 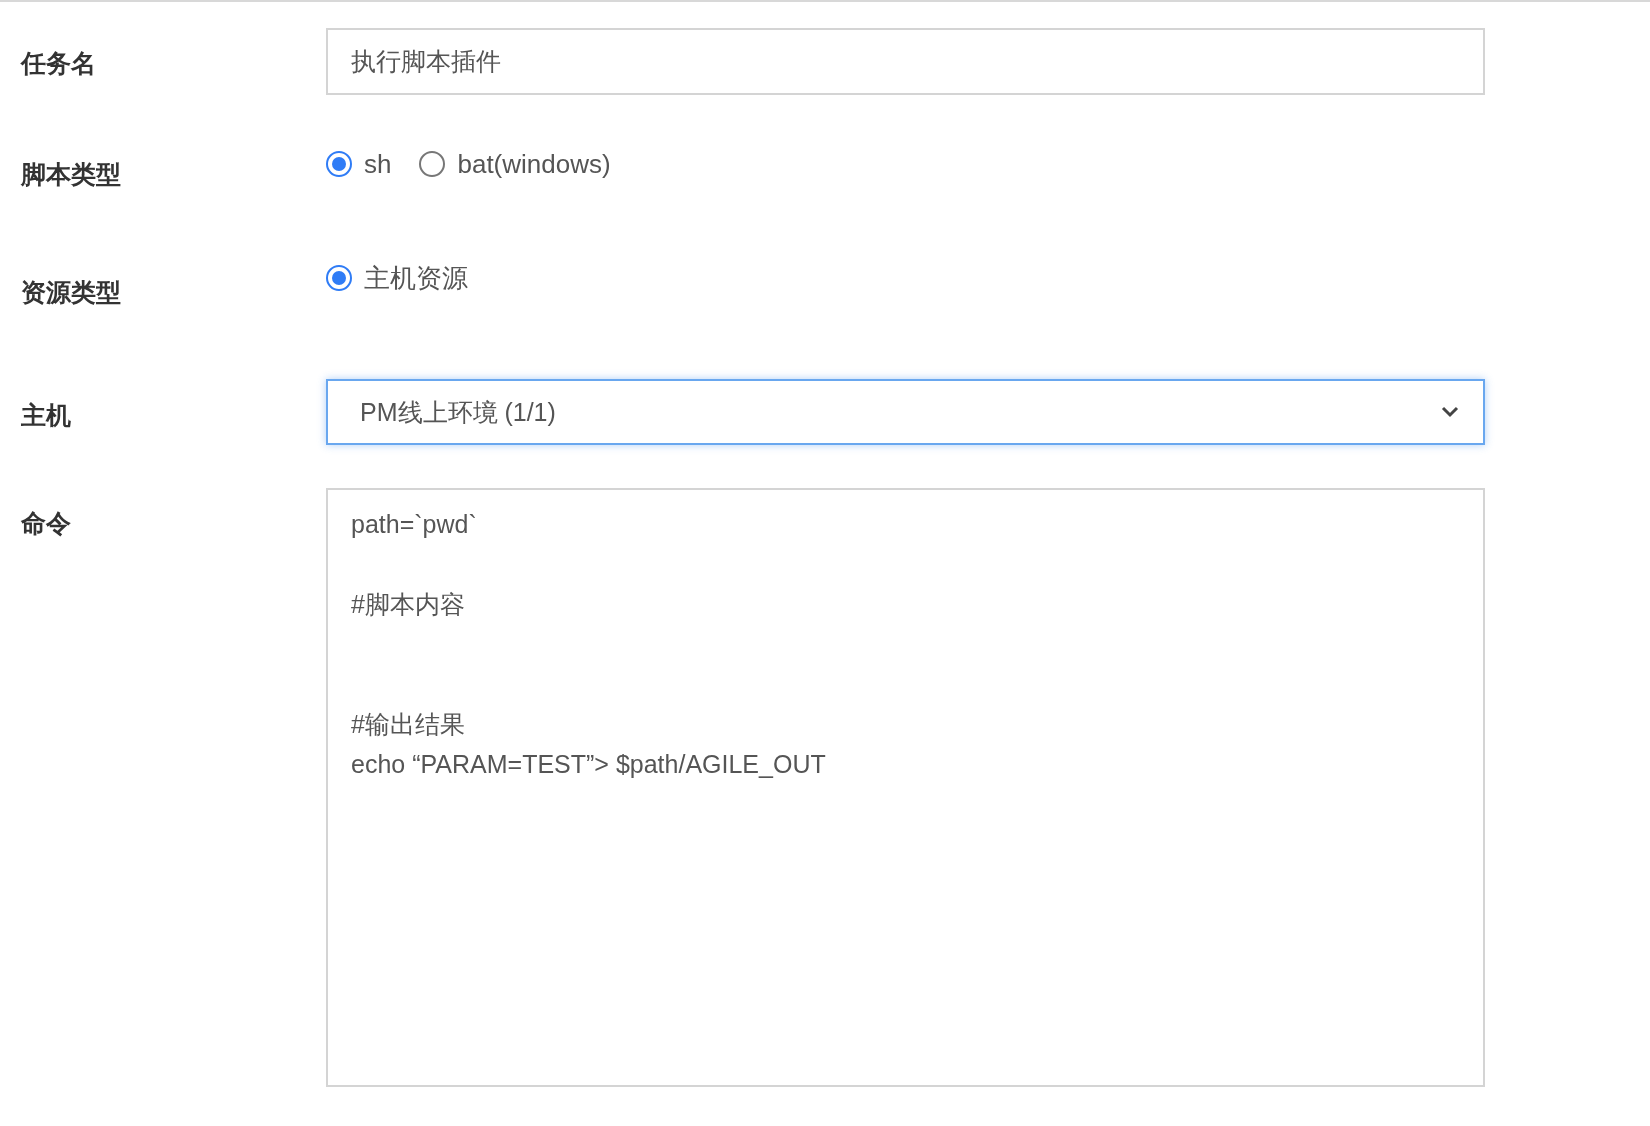 What do you see at coordinates (534, 164) in the screenshot?
I see `option-label: bat(windows)` at bounding box center [534, 164].